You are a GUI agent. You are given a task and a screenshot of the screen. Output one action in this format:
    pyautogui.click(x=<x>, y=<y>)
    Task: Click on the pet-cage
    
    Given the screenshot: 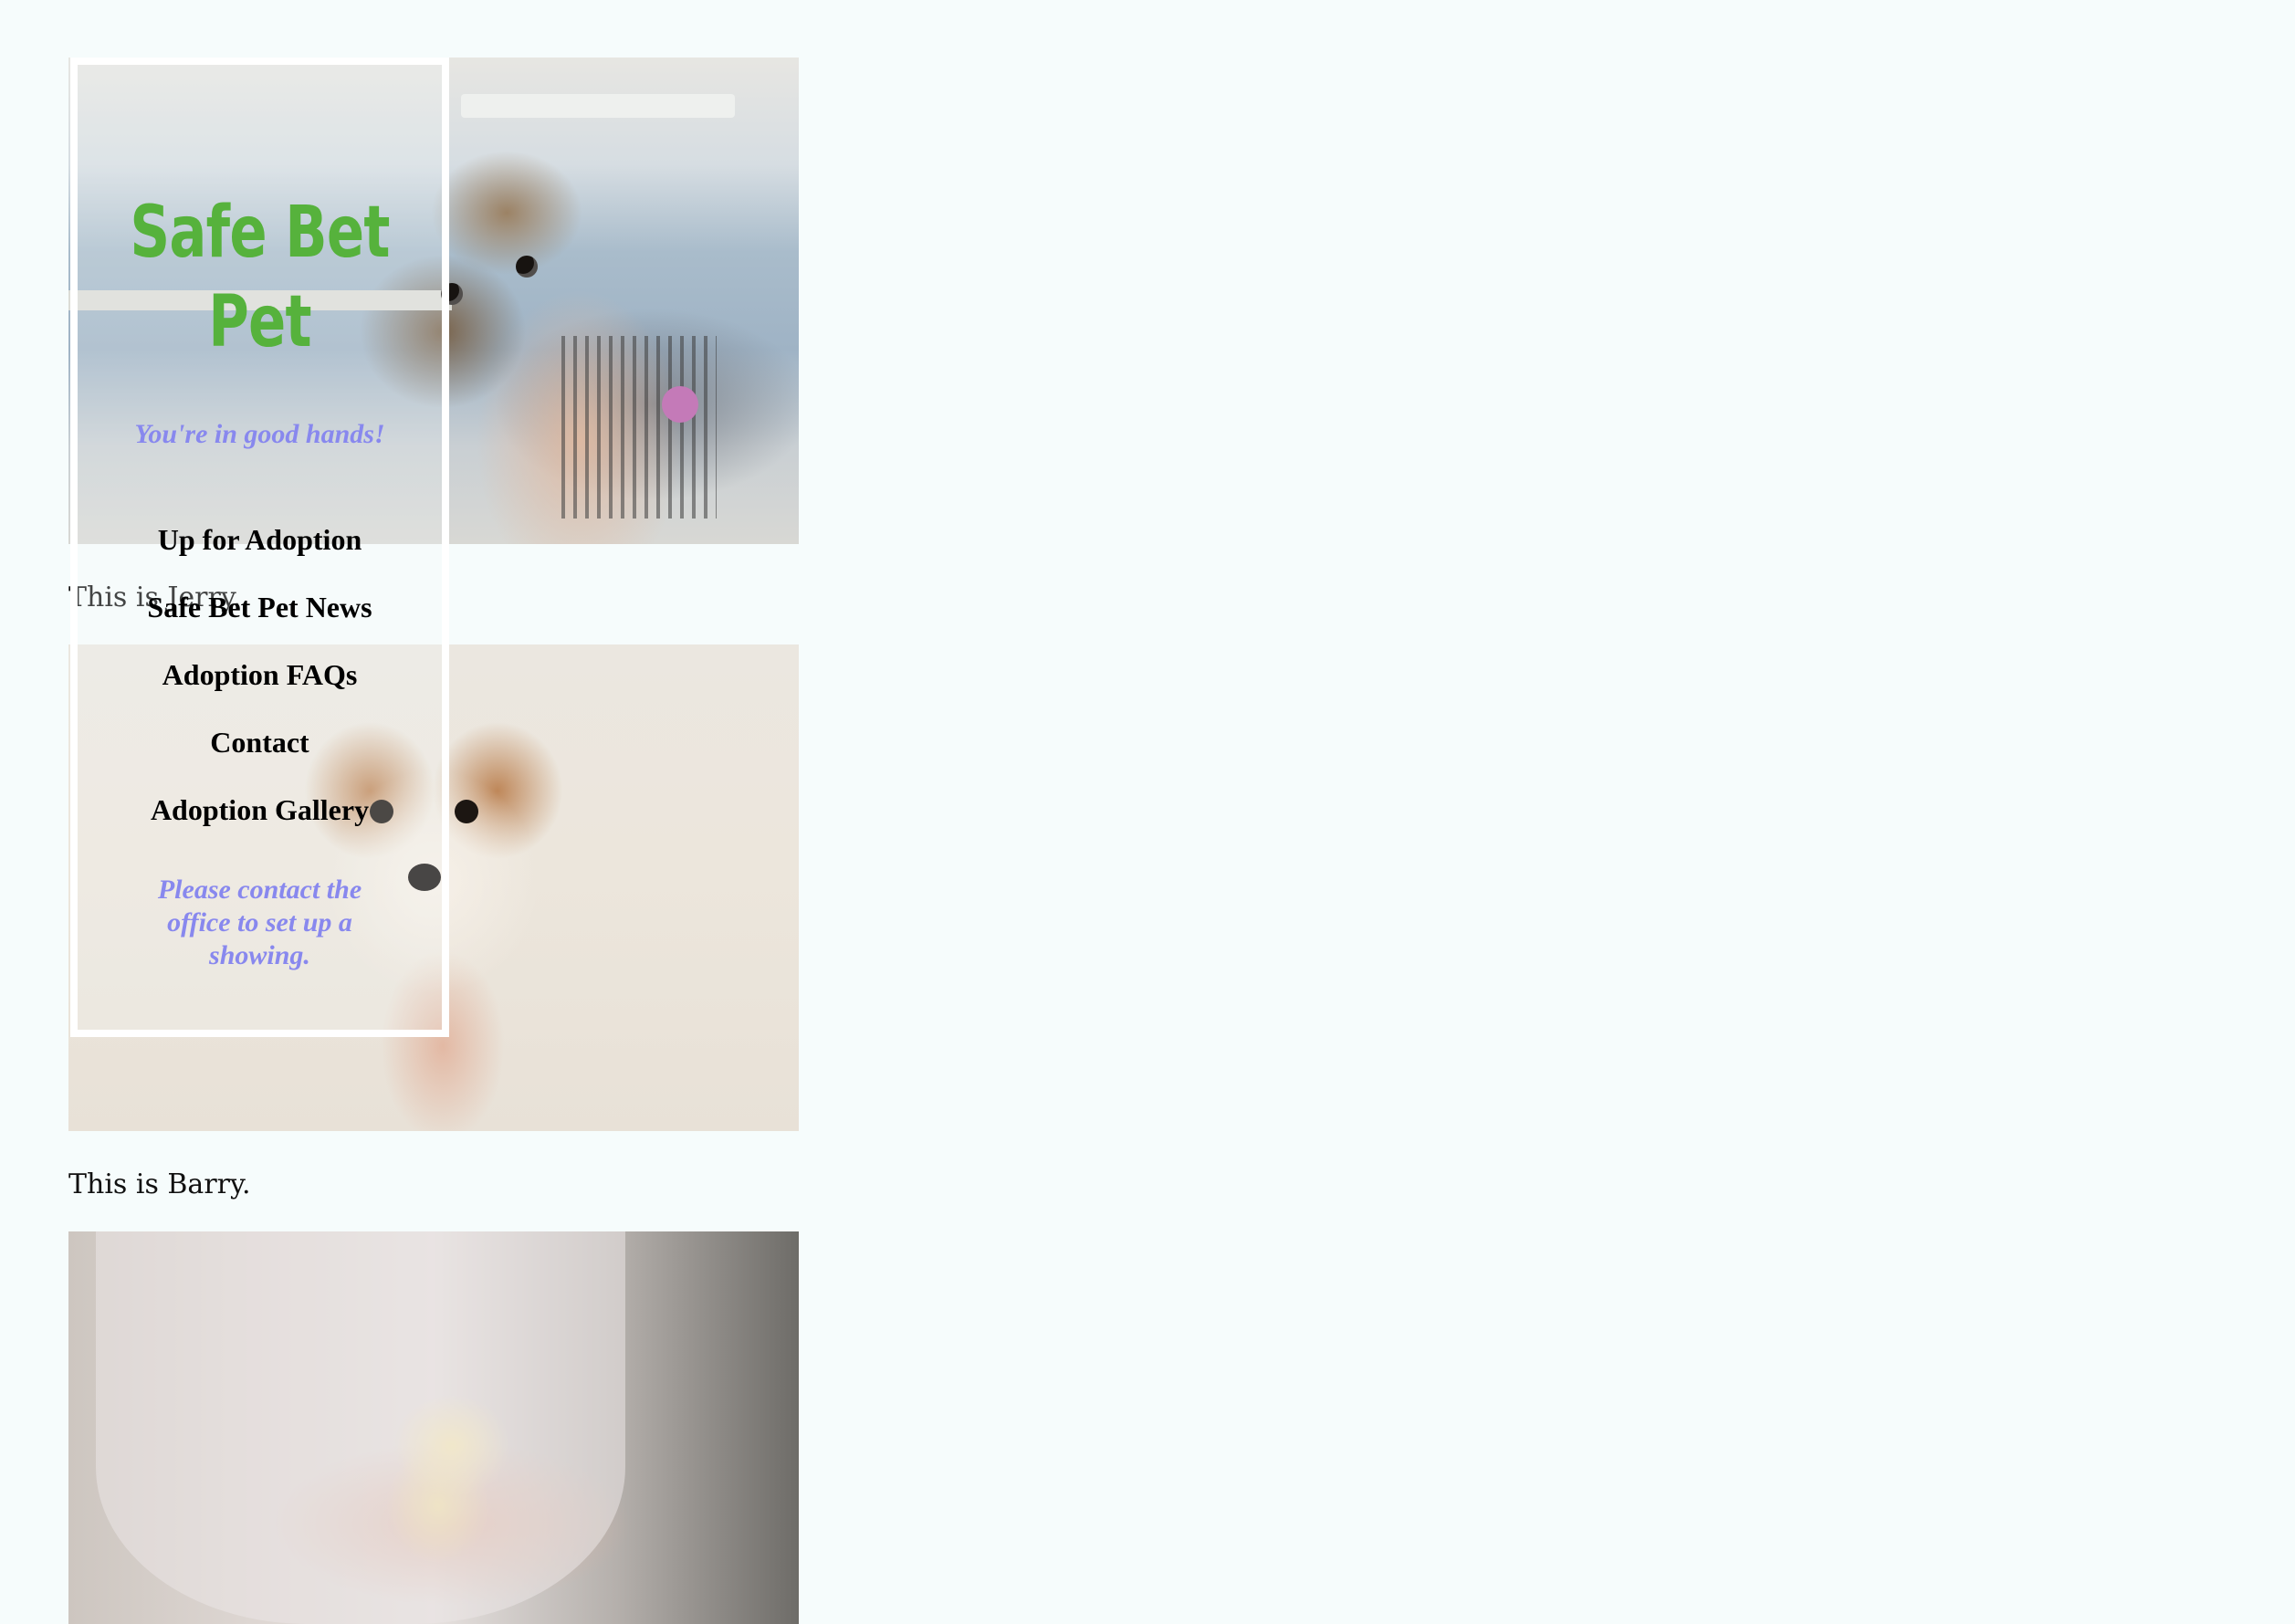 What is the action you would take?
    pyautogui.click(x=639, y=427)
    